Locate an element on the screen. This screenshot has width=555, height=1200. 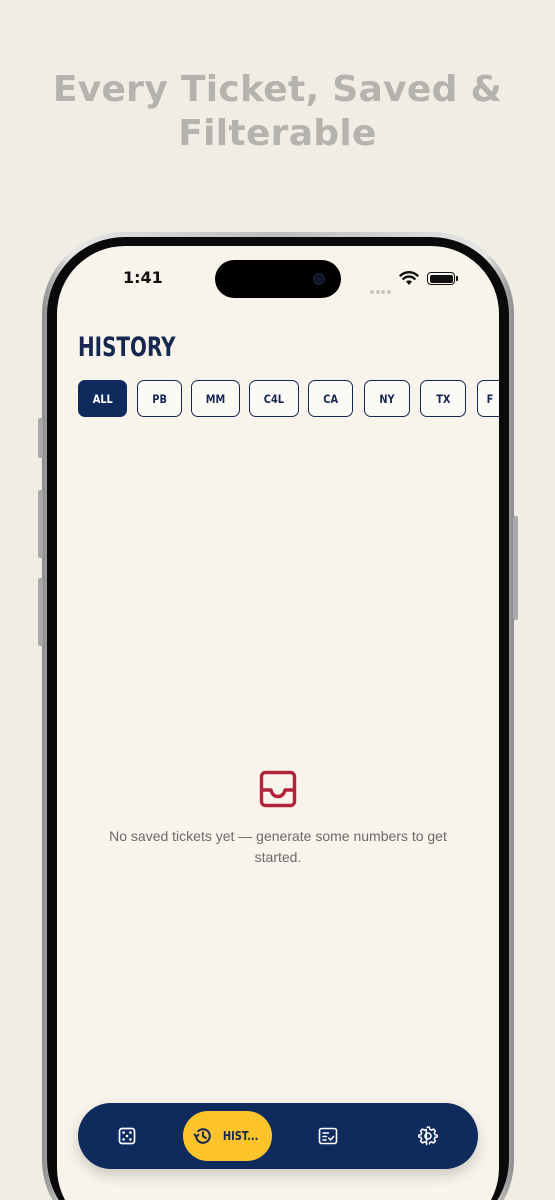
dice-icon is located at coordinates (127, 1136).